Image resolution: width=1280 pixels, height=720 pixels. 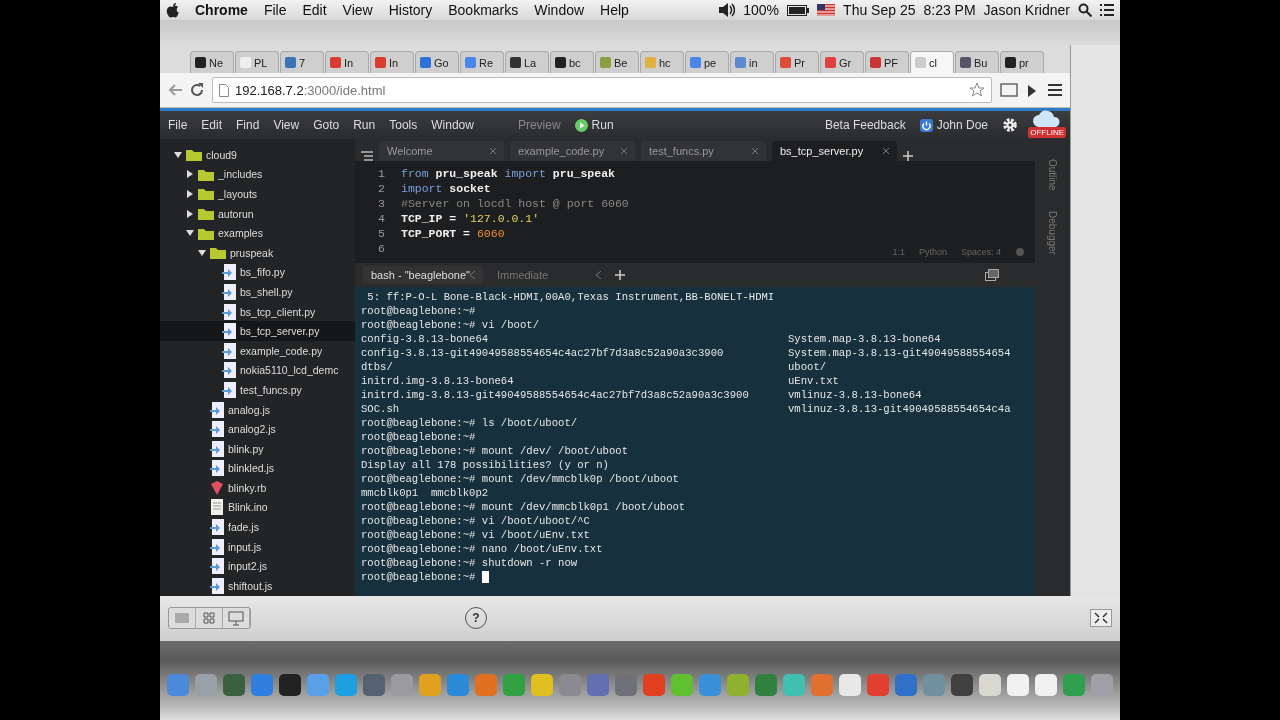 What do you see at coordinates (257, 448) in the screenshot?
I see `tree-item: blink.py` at bounding box center [257, 448].